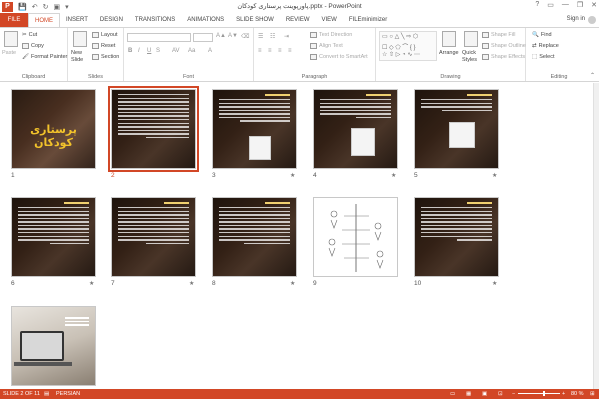 The image size is (599, 399). Describe the element at coordinates (290, 51) in the screenshot. I see `justify-icon: ≡` at that location.